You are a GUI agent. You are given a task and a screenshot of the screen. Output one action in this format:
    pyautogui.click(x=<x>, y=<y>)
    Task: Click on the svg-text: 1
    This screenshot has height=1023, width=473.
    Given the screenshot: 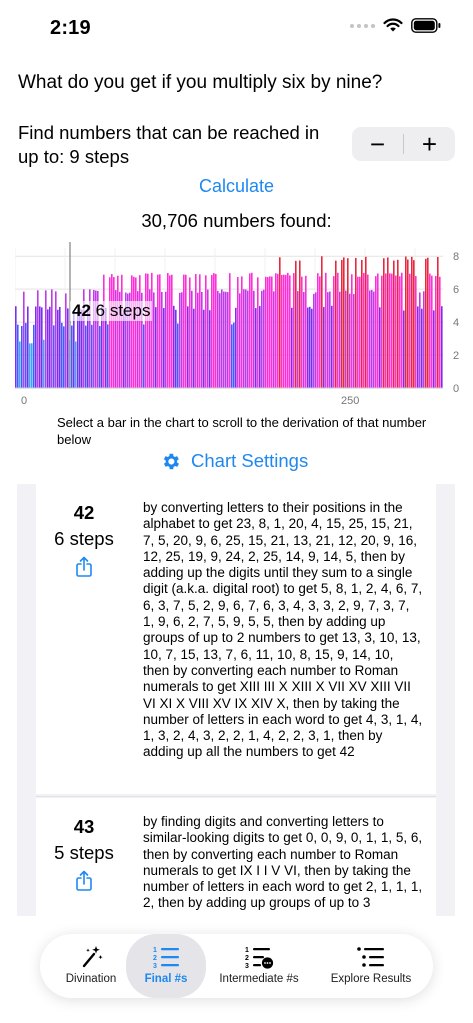 What is the action you would take?
    pyautogui.click(x=155, y=950)
    